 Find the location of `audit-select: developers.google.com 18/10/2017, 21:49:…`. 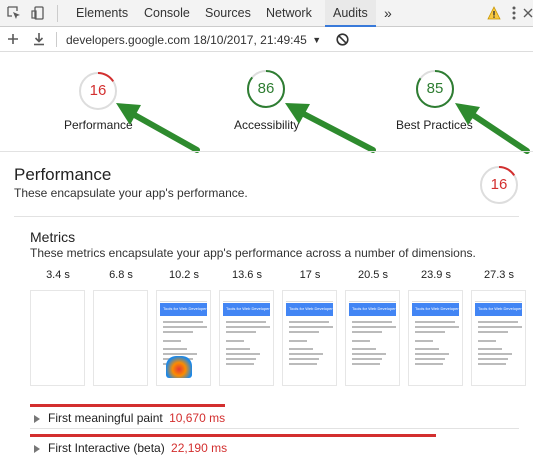

audit-select: developers.google.com 18/10/2017, 21:49:… is located at coordinates (193, 40).